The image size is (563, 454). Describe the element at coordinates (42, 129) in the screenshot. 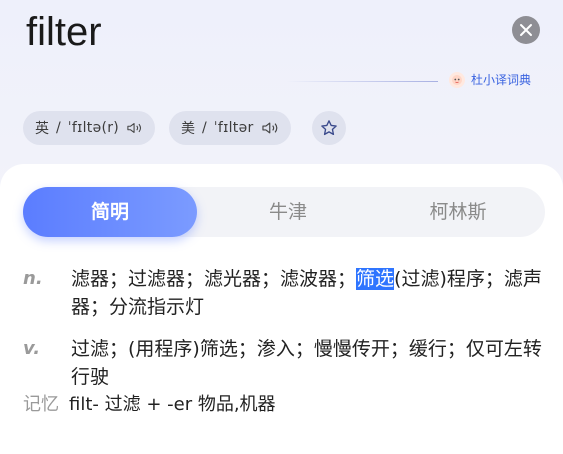

I see `pronunciation-region: 英` at that location.